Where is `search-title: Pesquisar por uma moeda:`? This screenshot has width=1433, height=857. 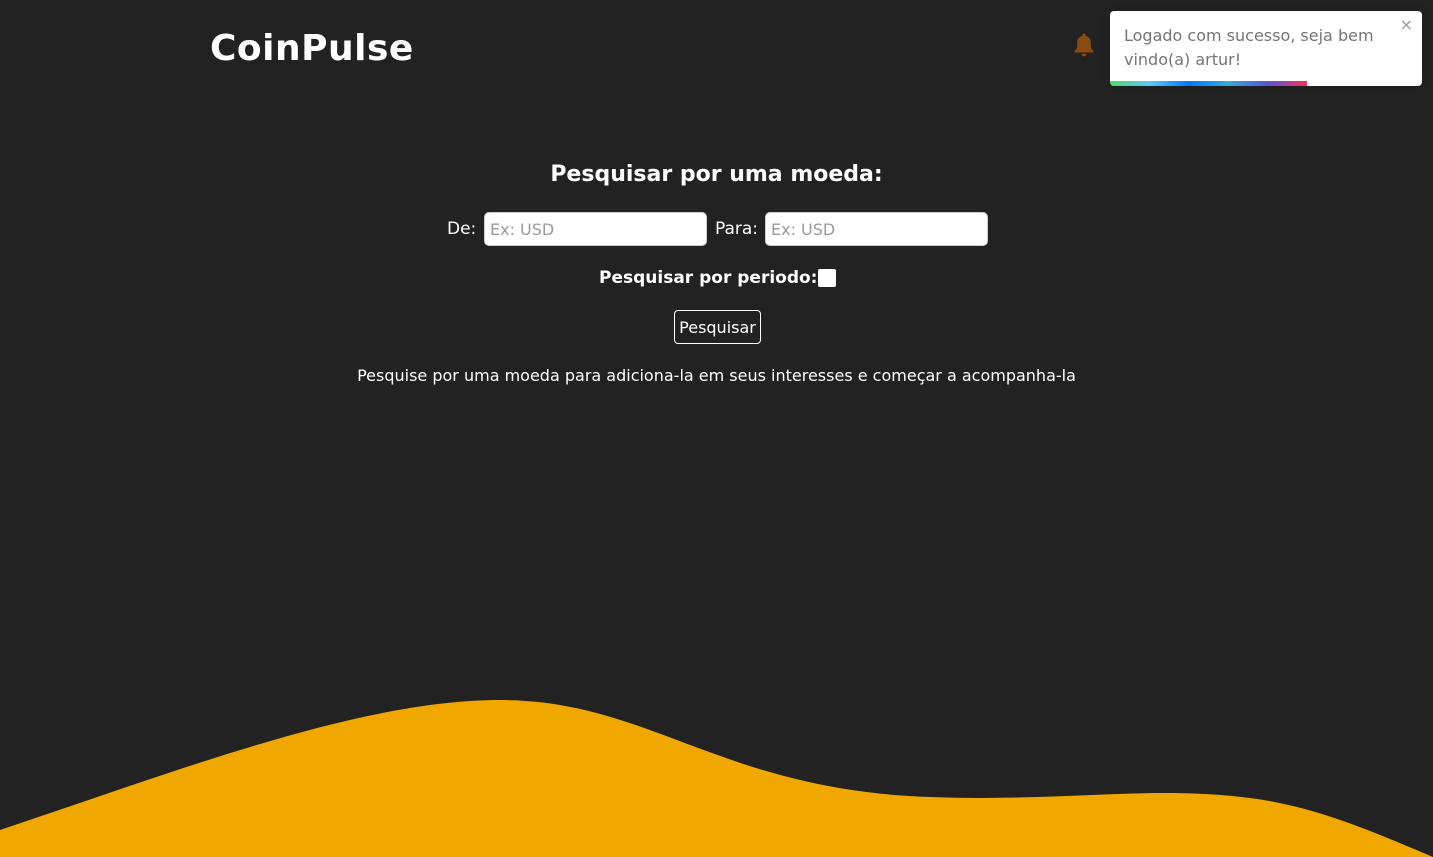
search-title: Pesquisar por uma moeda: is located at coordinates (716, 174).